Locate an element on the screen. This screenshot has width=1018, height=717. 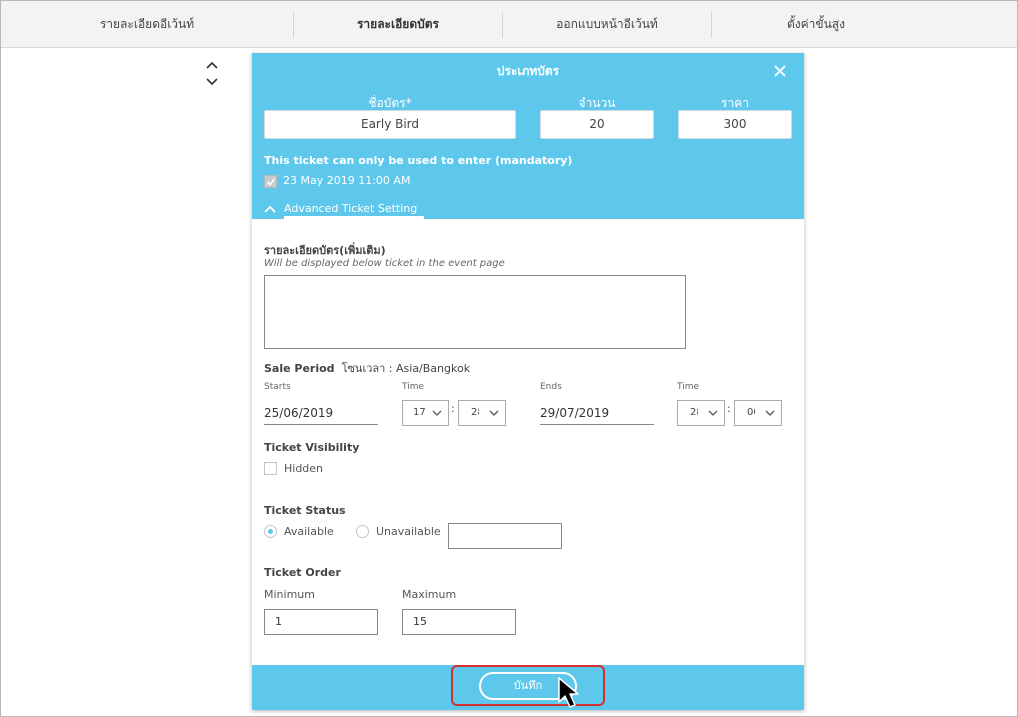
end-hour-select: 28 is located at coordinates (701, 413).